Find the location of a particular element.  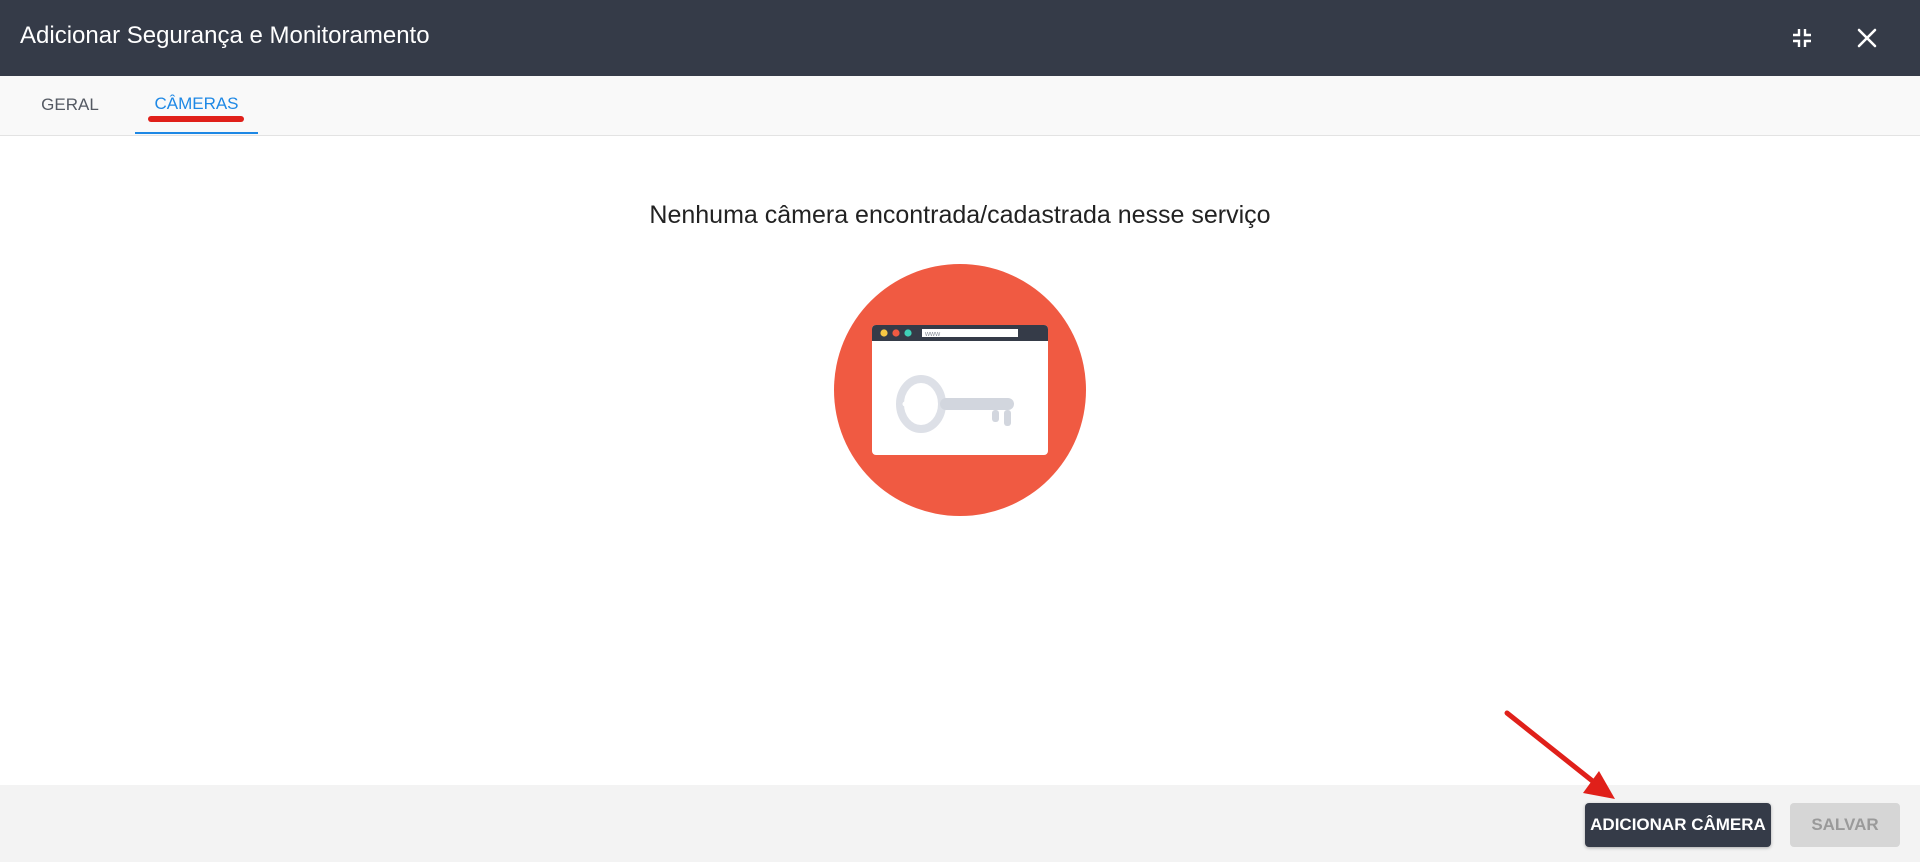

minimize-button is located at coordinates (1802, 38).